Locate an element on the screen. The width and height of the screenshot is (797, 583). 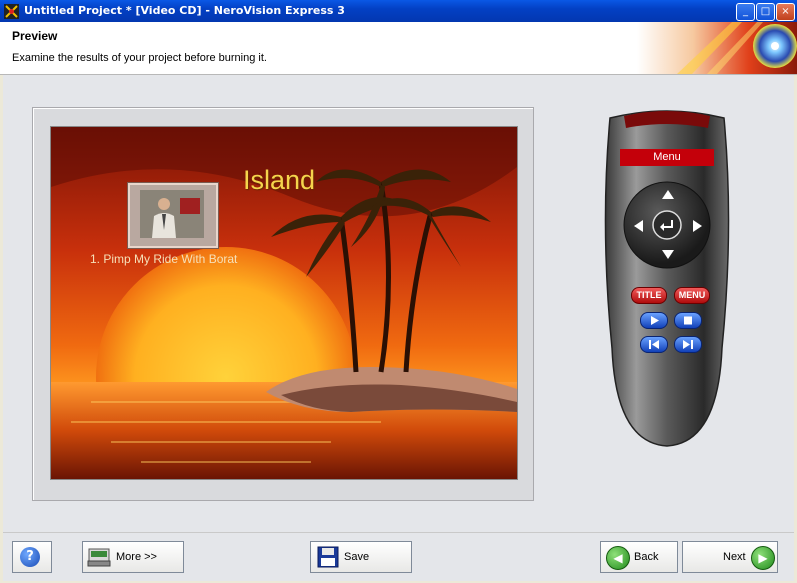
minimize-button: _ is located at coordinates (745, 12).